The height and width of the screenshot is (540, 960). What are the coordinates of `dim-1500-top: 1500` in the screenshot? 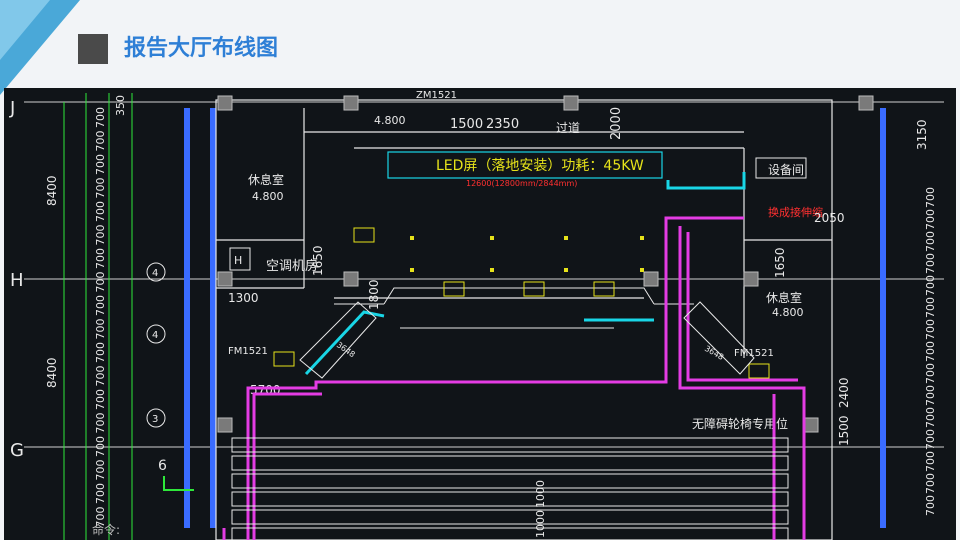 It's located at (466, 124).